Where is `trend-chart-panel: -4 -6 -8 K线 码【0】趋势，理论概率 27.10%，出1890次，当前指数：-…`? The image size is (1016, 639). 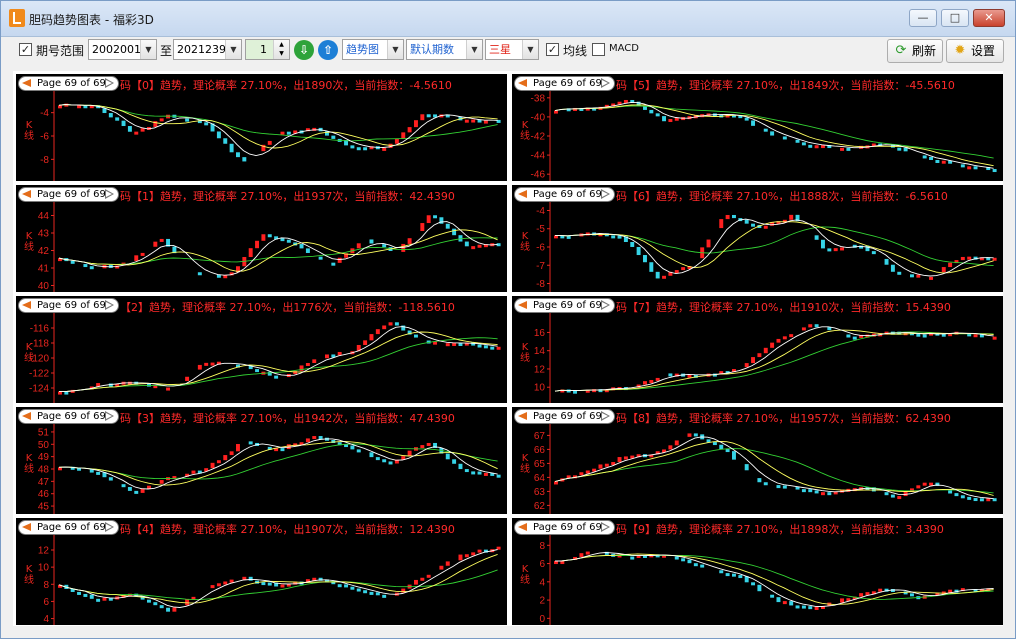
trend-chart-panel: -4 -6 -8 K线 码【0】趋势，理论概率 27.10%，出1890次，当前指数：-… is located at coordinates (261, 127).